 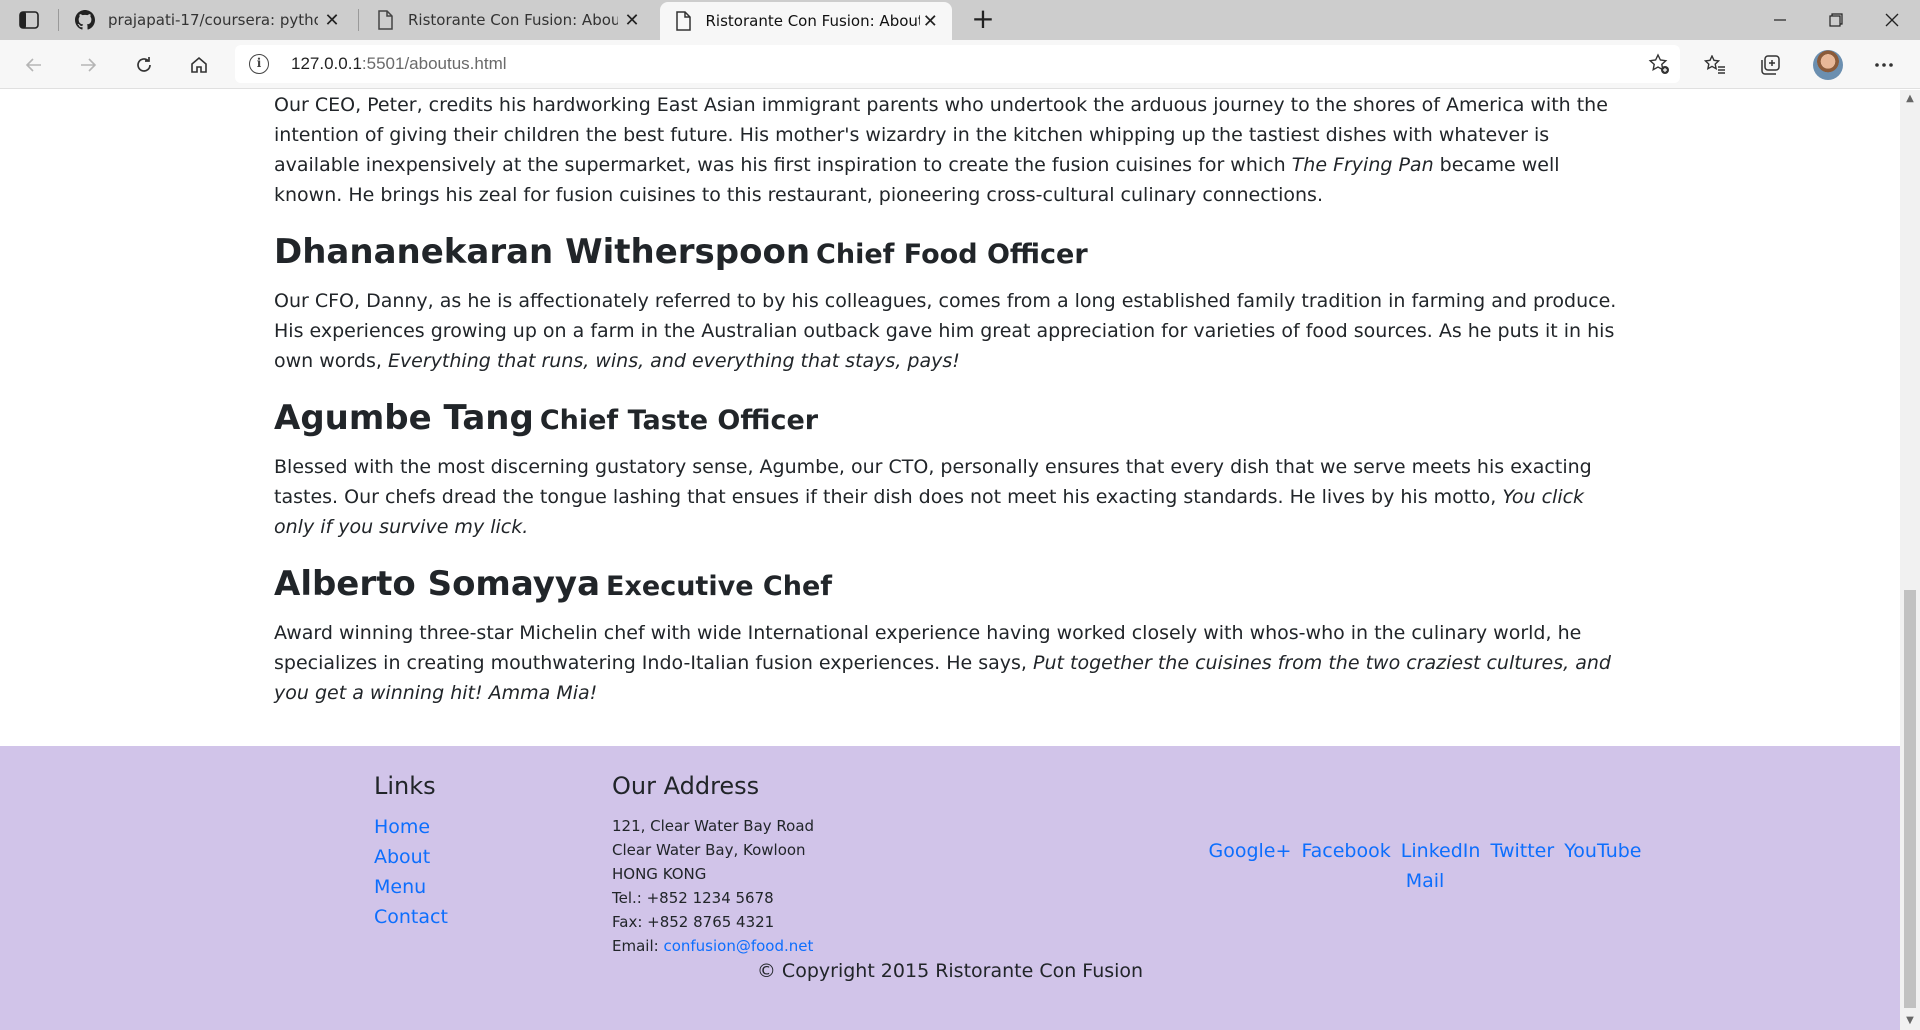 What do you see at coordinates (437, 584) in the screenshot?
I see `person-name: Alberto Somayya` at bounding box center [437, 584].